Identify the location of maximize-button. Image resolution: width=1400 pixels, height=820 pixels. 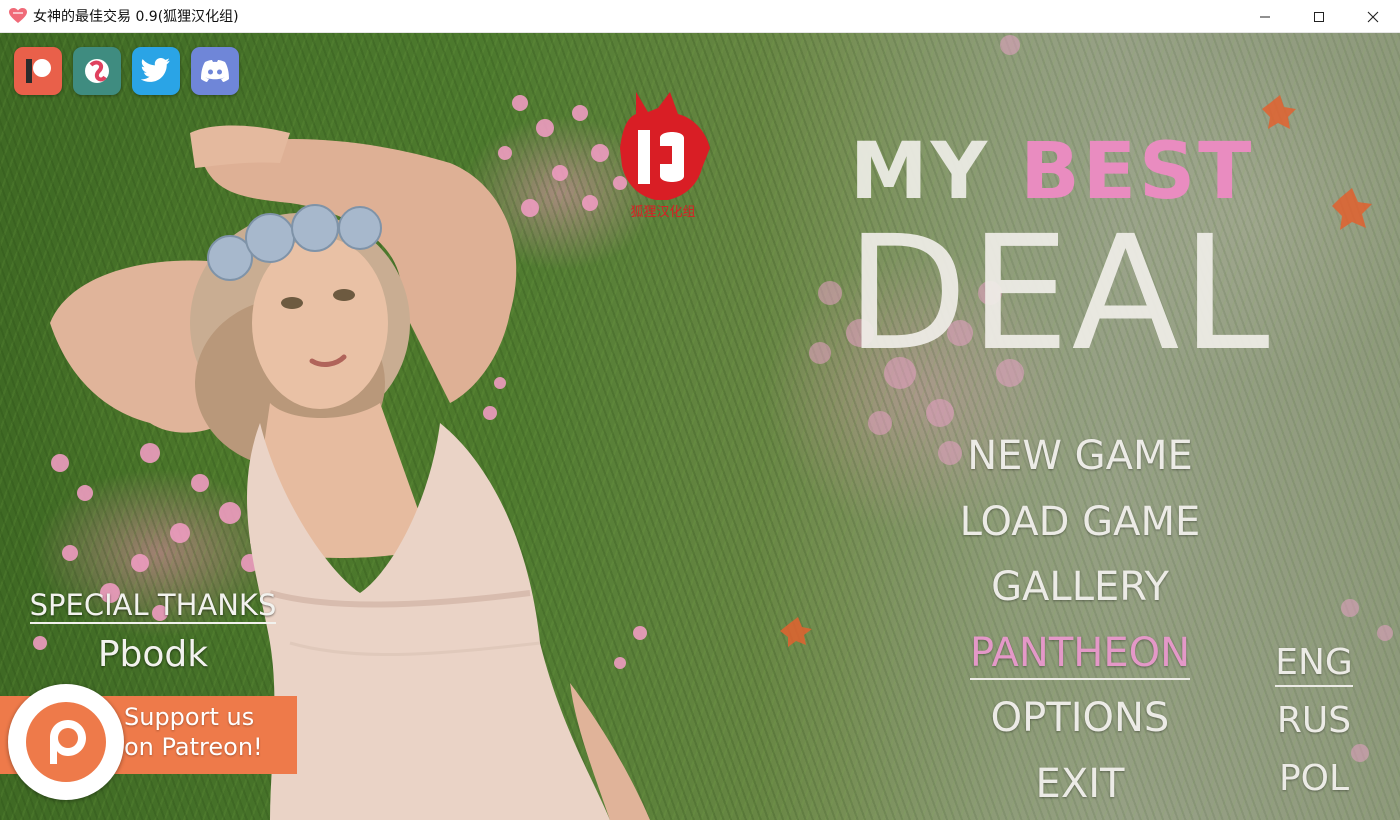
(1319, 16).